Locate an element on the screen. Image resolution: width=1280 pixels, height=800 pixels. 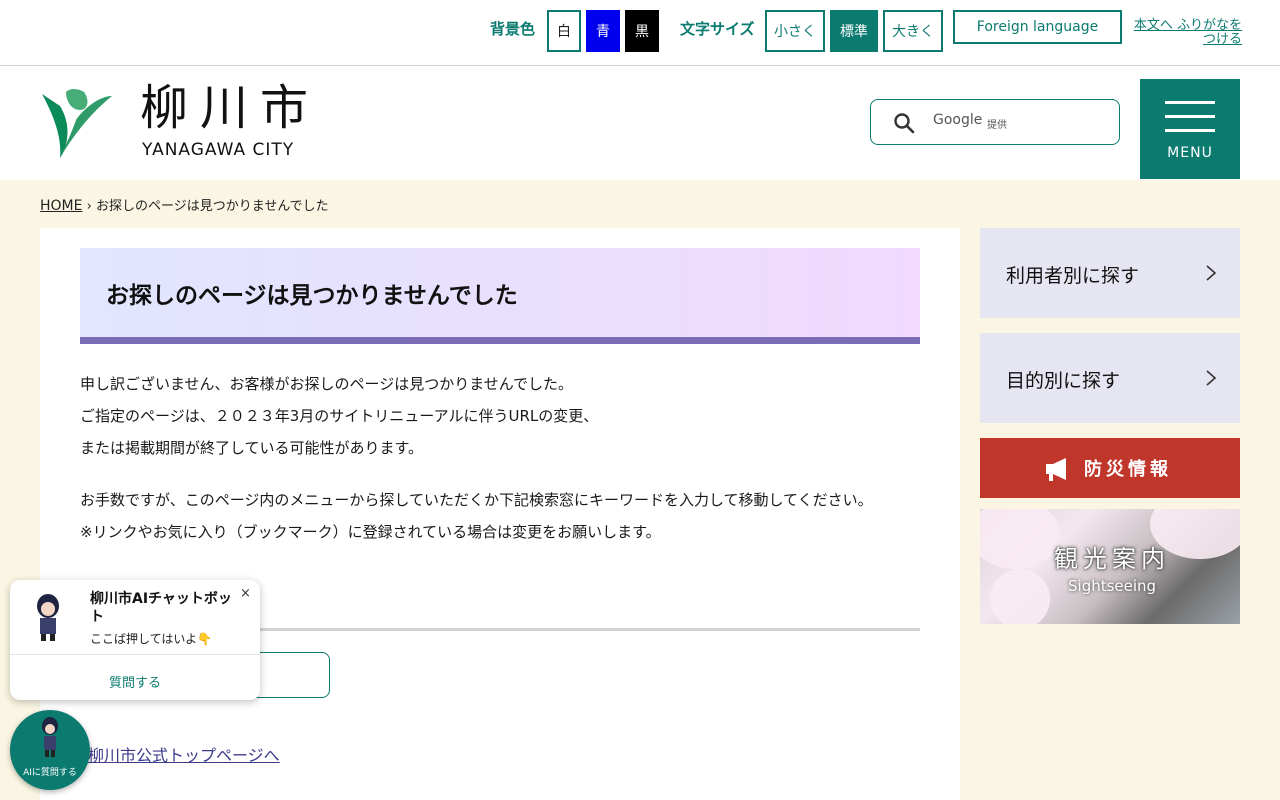
page-title-banner: お探しのページは見つかりませんでした is located at coordinates (500, 296).